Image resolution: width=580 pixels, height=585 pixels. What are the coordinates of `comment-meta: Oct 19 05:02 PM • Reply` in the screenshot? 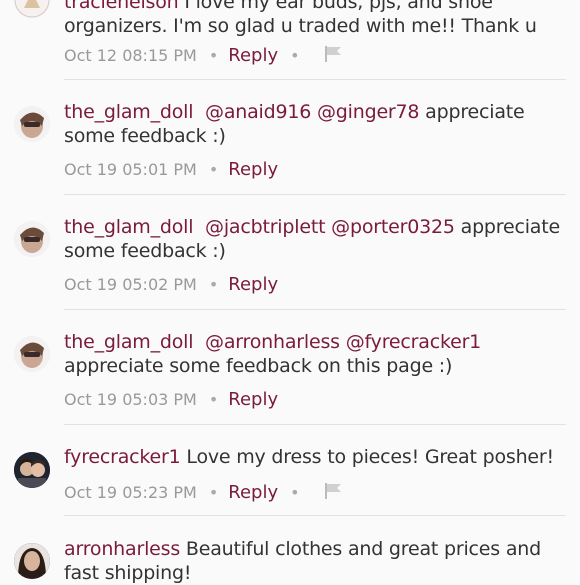 It's located at (171, 285).